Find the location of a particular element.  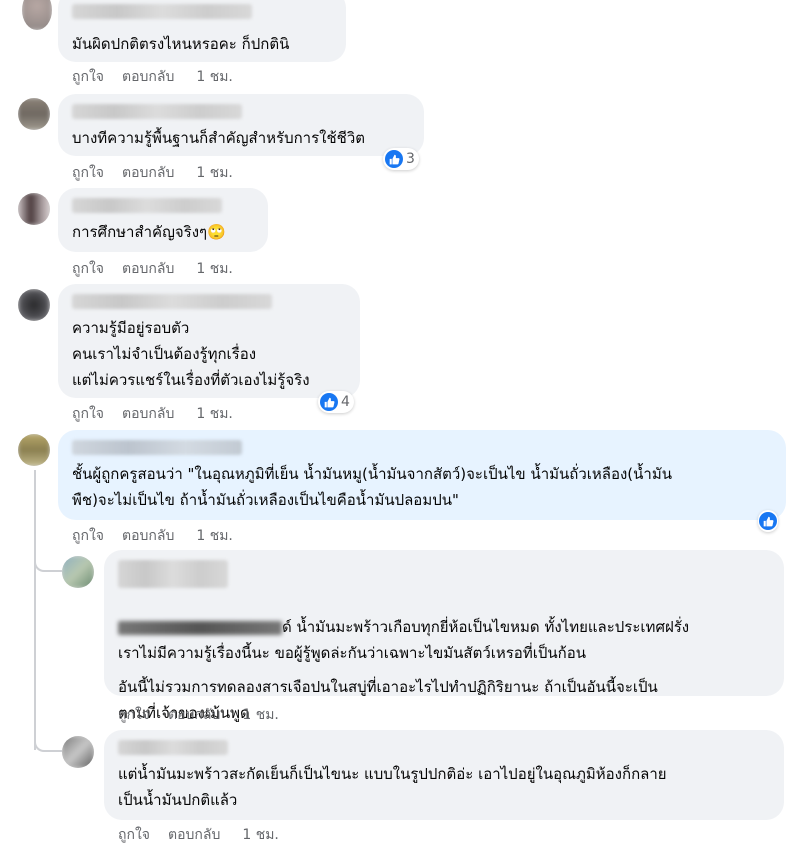

comment-text: การศึกษาสำคัญจริงๆ🙄 is located at coordinates (149, 232).